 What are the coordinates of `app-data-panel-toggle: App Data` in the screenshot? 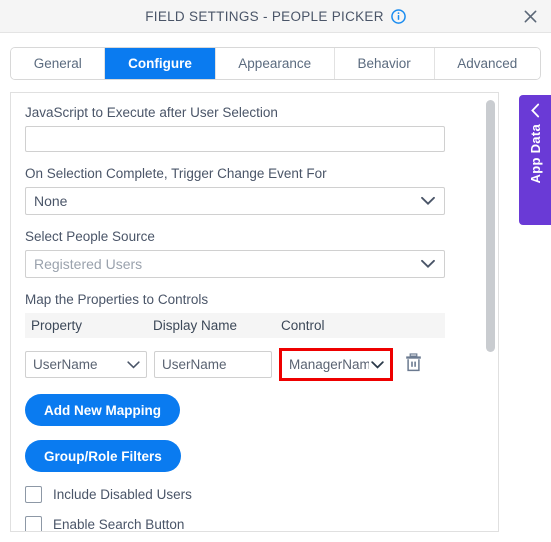 It's located at (535, 160).